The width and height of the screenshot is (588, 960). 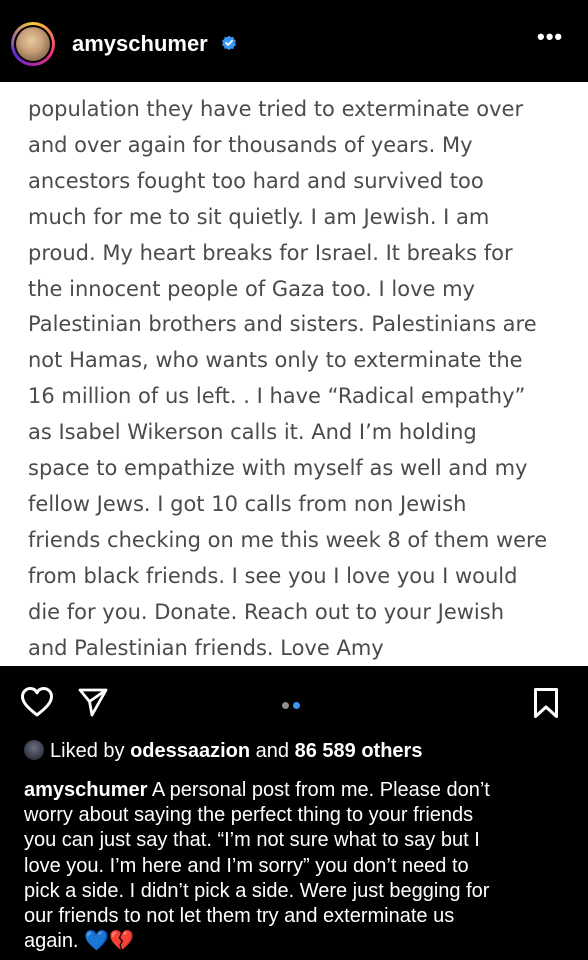 I want to click on verified-badge-icon, so click(x=229, y=43).